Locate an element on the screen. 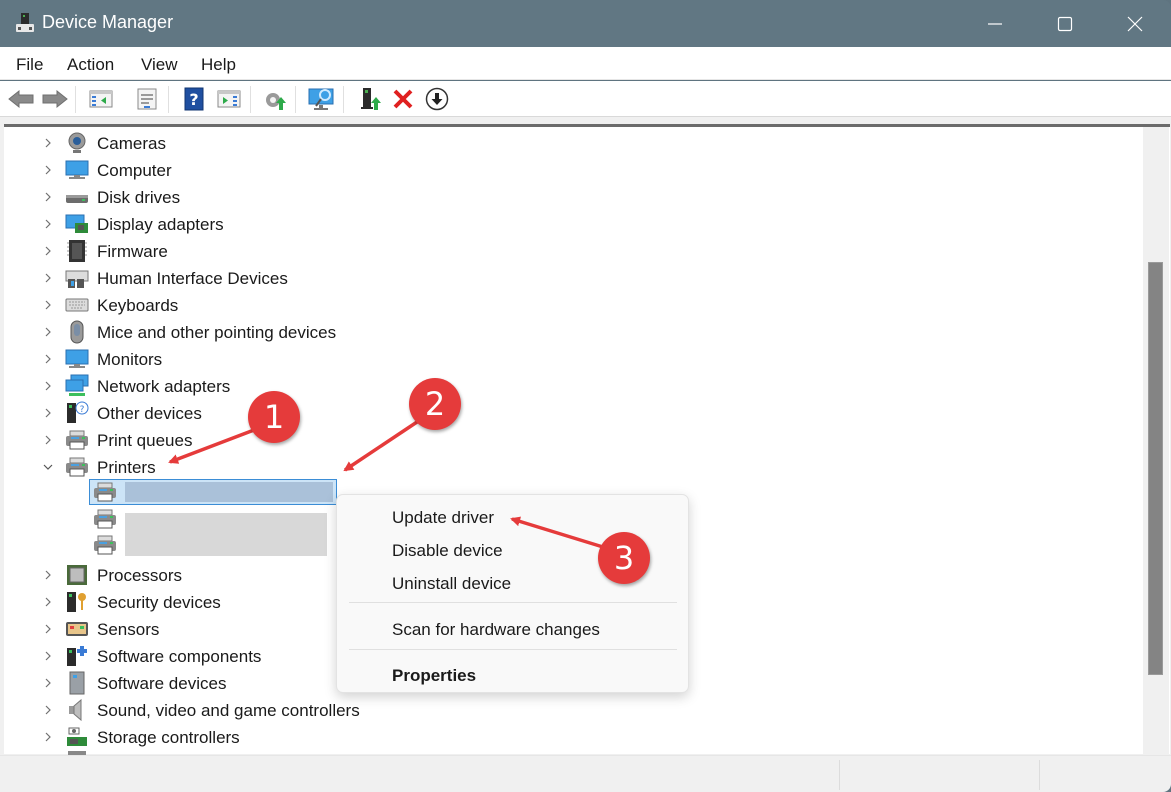 This screenshot has width=1171, height=792. computer-icon is located at coordinates (77, 169).